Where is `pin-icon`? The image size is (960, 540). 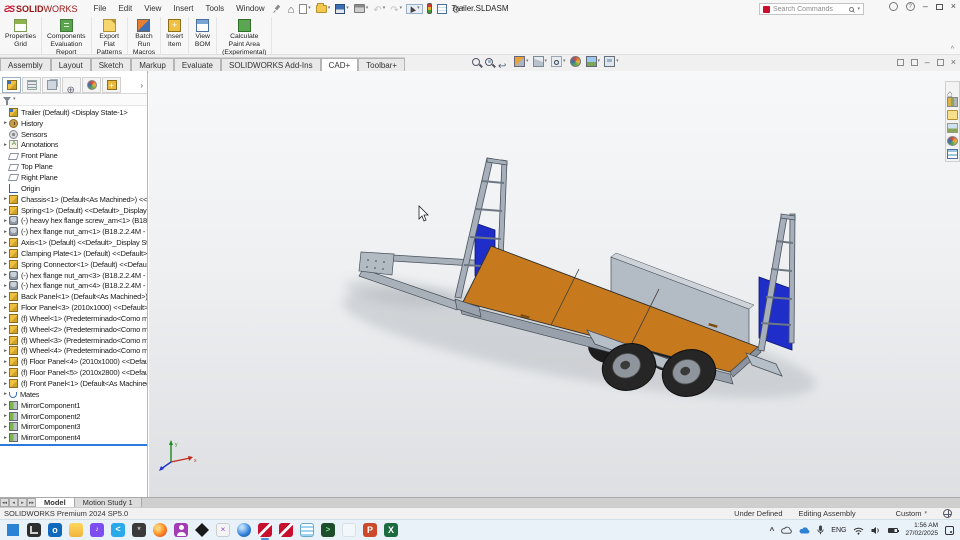
pin-icon is located at coordinates (277, 9).